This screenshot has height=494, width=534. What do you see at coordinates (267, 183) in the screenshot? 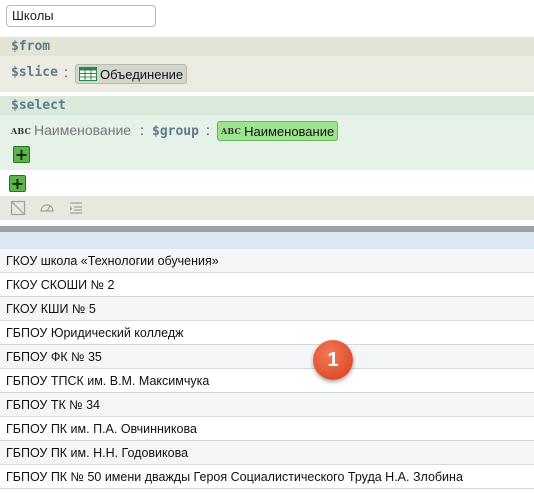
I see `add-section-area: +` at bounding box center [267, 183].